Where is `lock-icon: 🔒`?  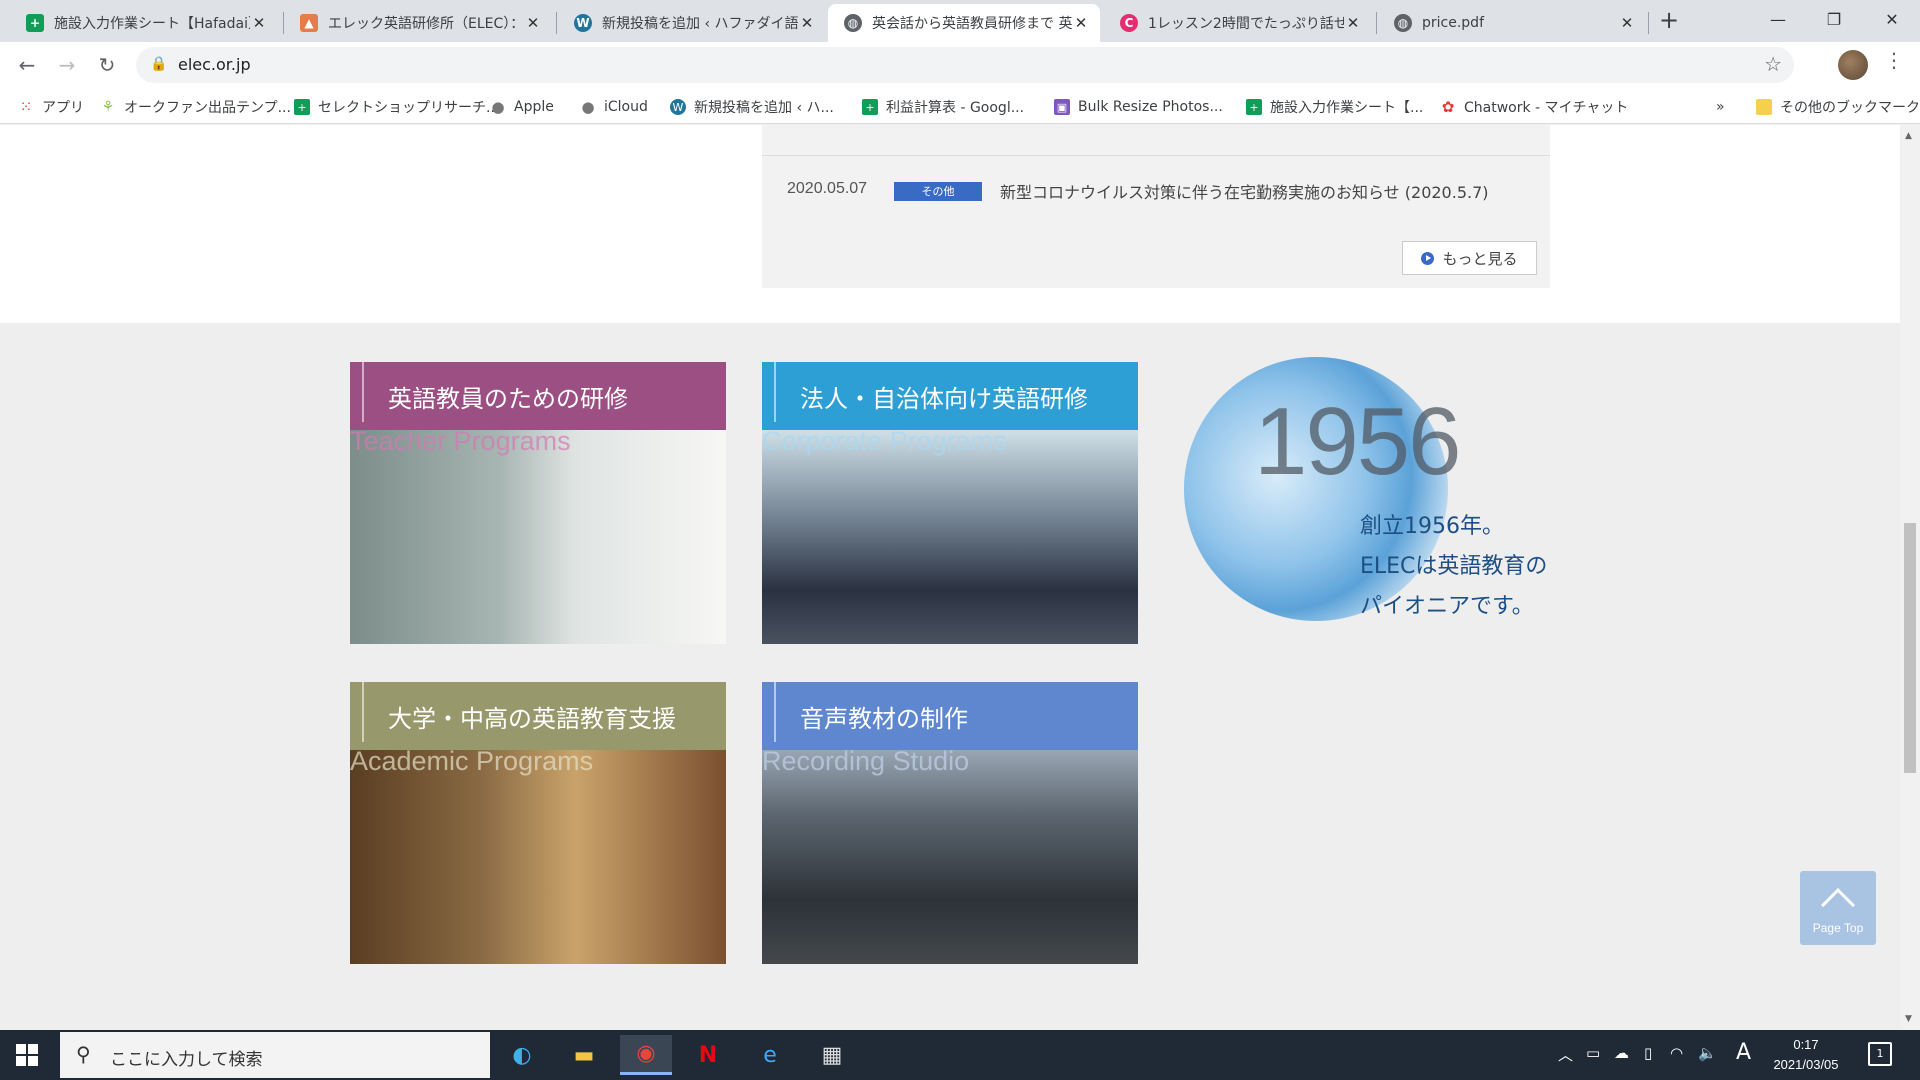 lock-icon: 🔒 is located at coordinates (159, 64).